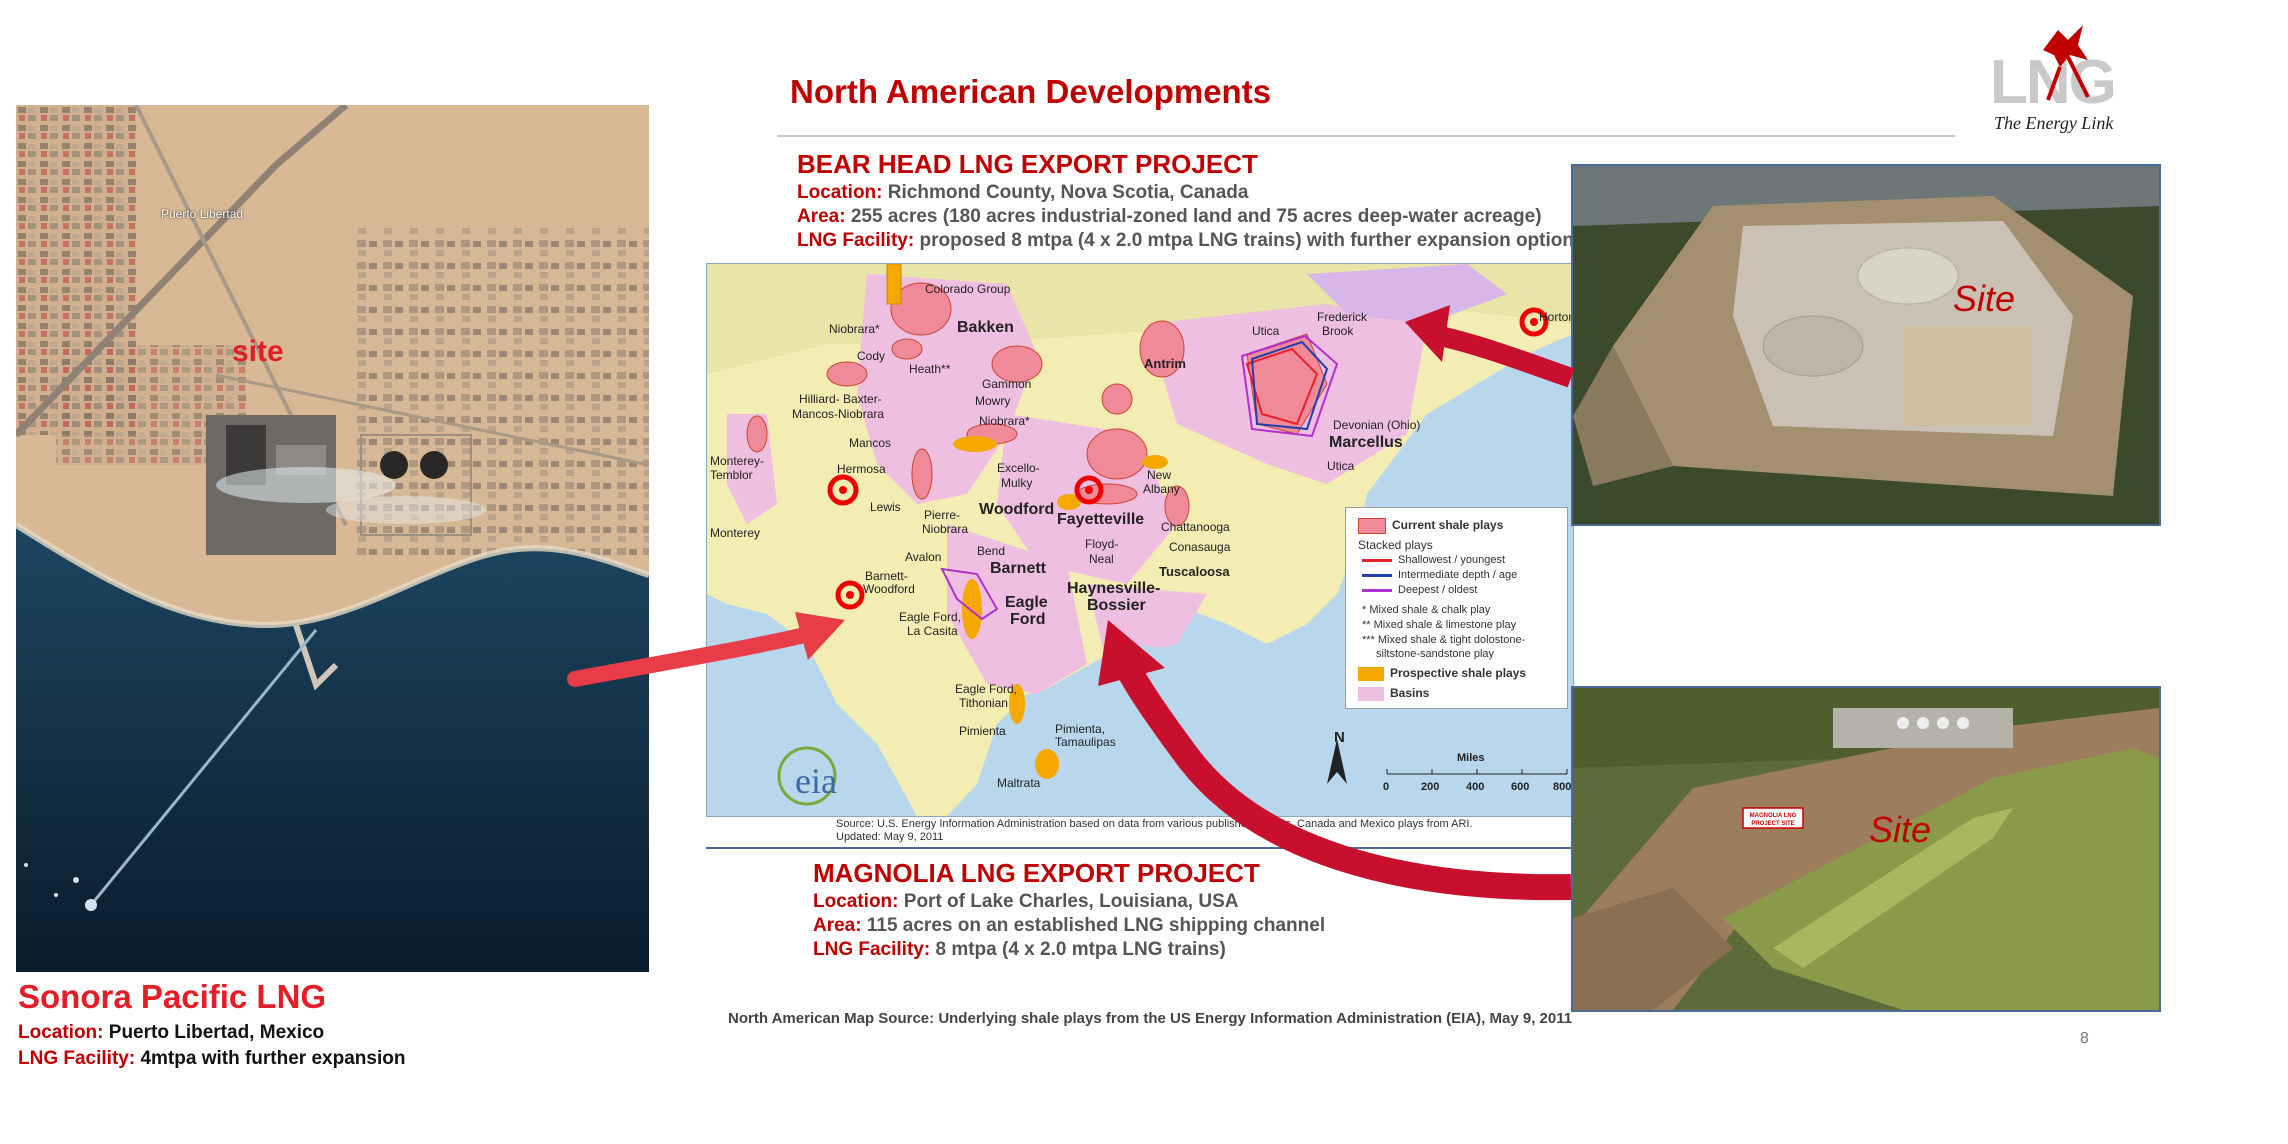 The height and width of the screenshot is (1144, 2288). I want to click on map-label: Barnett-, so click(886, 576).